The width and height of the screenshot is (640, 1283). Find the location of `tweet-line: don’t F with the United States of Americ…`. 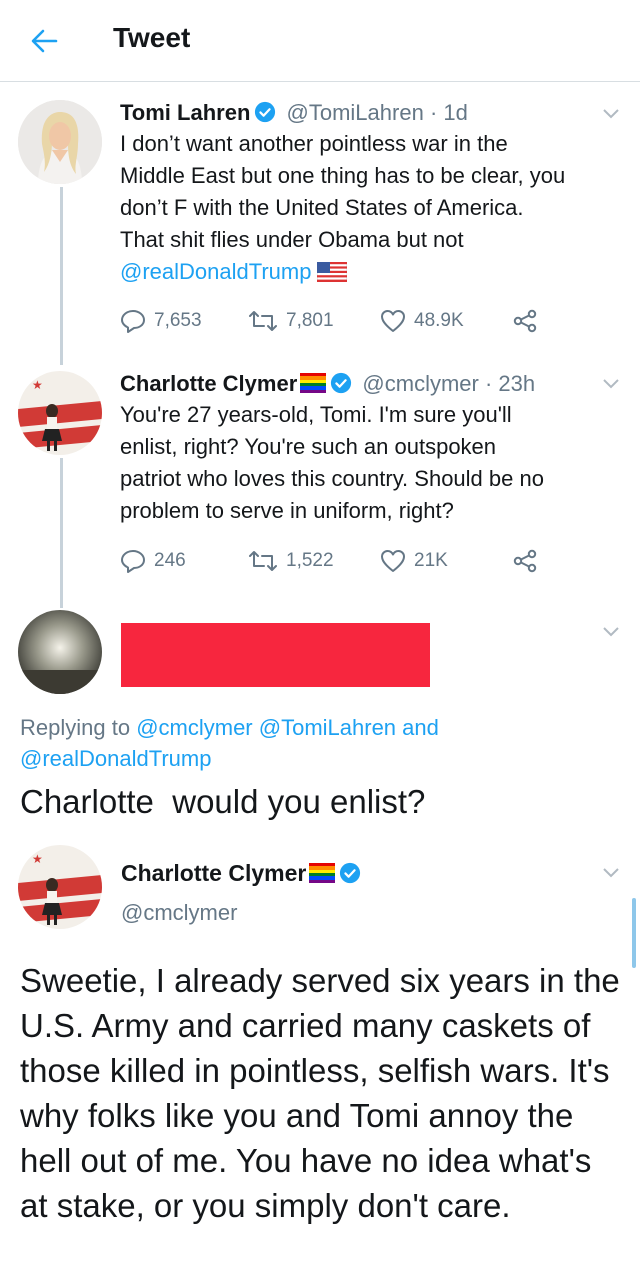

tweet-line: don’t F with the United States of Americ… is located at coordinates (322, 207).